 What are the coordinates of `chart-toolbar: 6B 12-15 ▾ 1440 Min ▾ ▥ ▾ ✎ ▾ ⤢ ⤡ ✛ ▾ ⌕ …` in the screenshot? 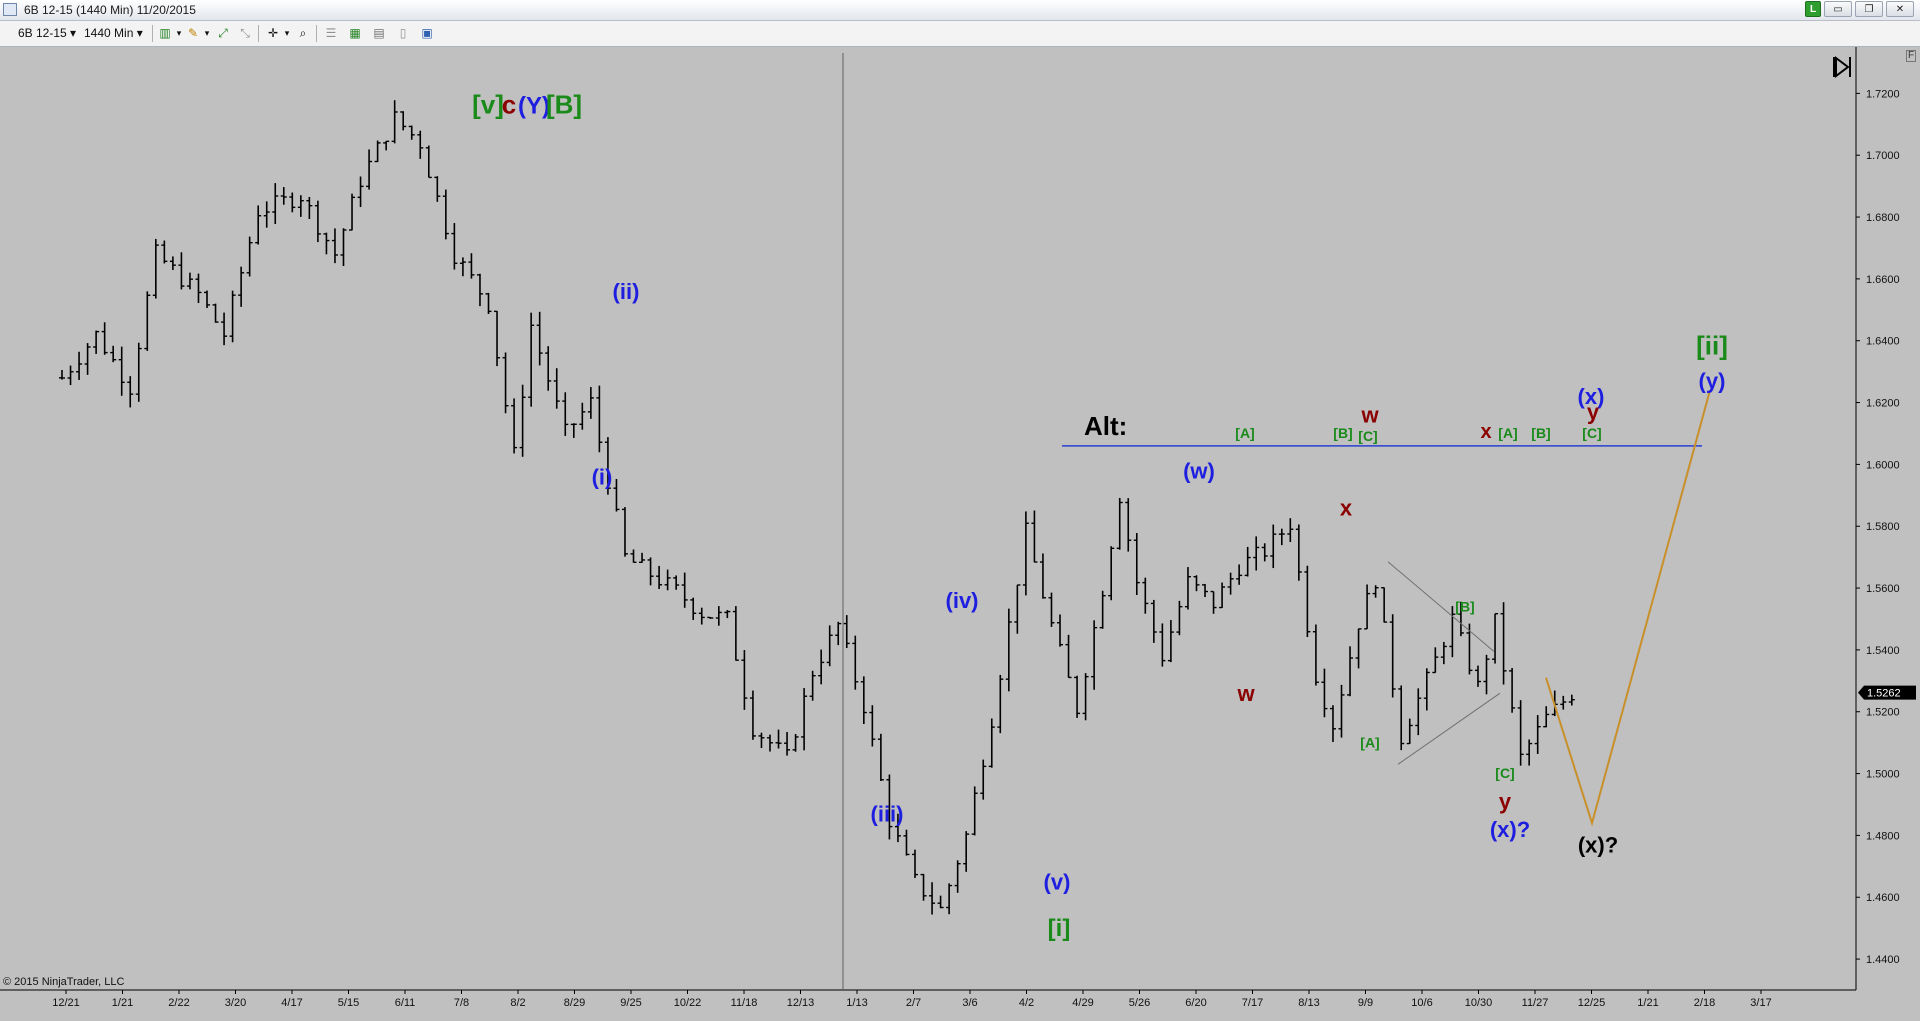 It's located at (960, 34).